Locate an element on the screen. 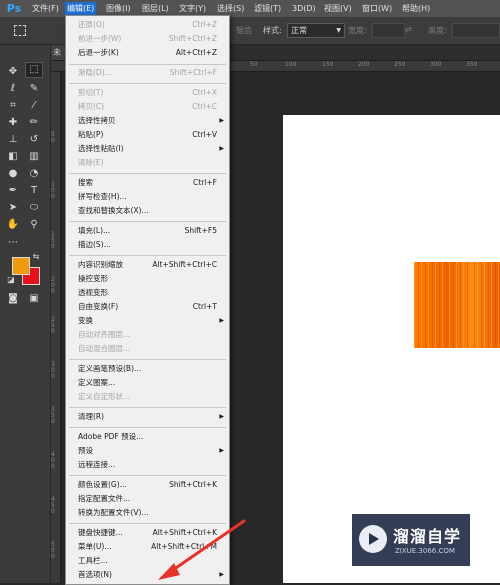  menu-item-purge: 清理(R) ▶ is located at coordinates (147, 417).